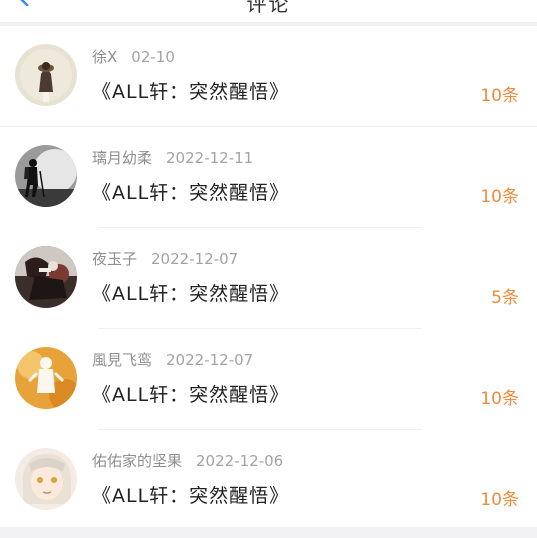 This screenshot has width=537, height=538. Describe the element at coordinates (122, 360) in the screenshot. I see `username: 風見飞鸾` at that location.